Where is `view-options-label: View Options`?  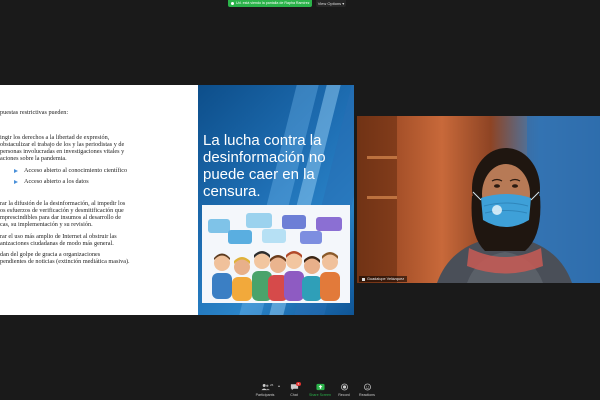
view-options-label: View Options is located at coordinates (329, 3).